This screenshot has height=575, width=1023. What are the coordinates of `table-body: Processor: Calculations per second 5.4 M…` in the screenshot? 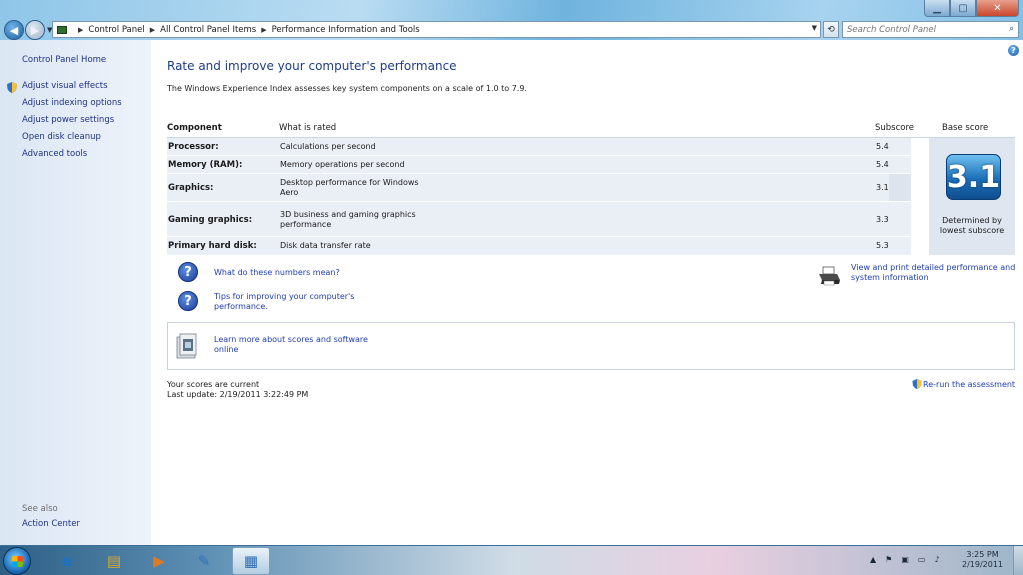 It's located at (539, 196).